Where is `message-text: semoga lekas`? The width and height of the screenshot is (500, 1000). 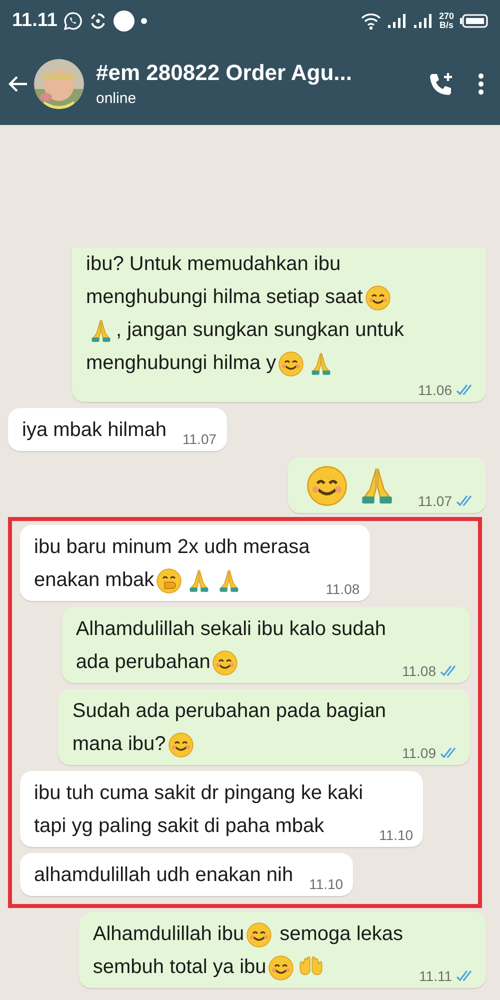 message-text: semoga lekas is located at coordinates (341, 934).